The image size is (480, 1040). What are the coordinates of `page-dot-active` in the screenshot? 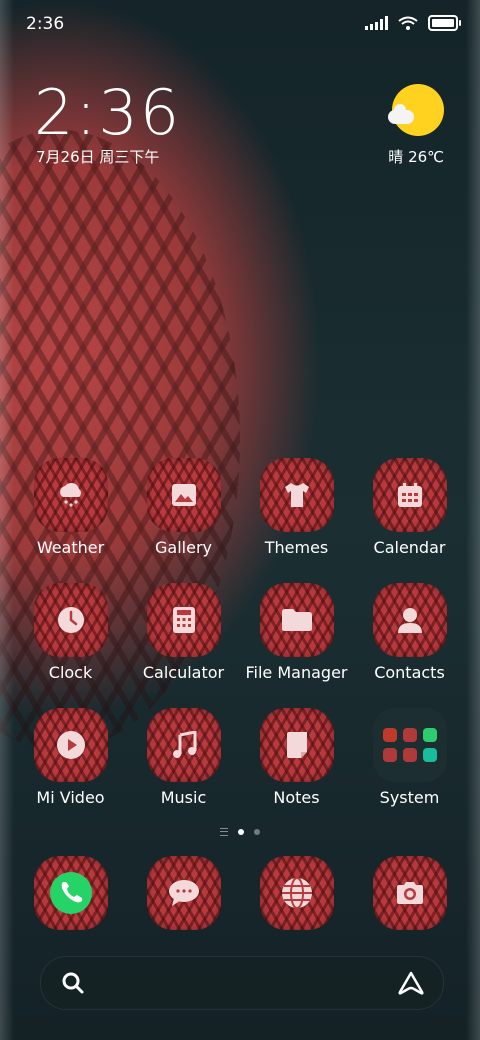 It's located at (241, 832).